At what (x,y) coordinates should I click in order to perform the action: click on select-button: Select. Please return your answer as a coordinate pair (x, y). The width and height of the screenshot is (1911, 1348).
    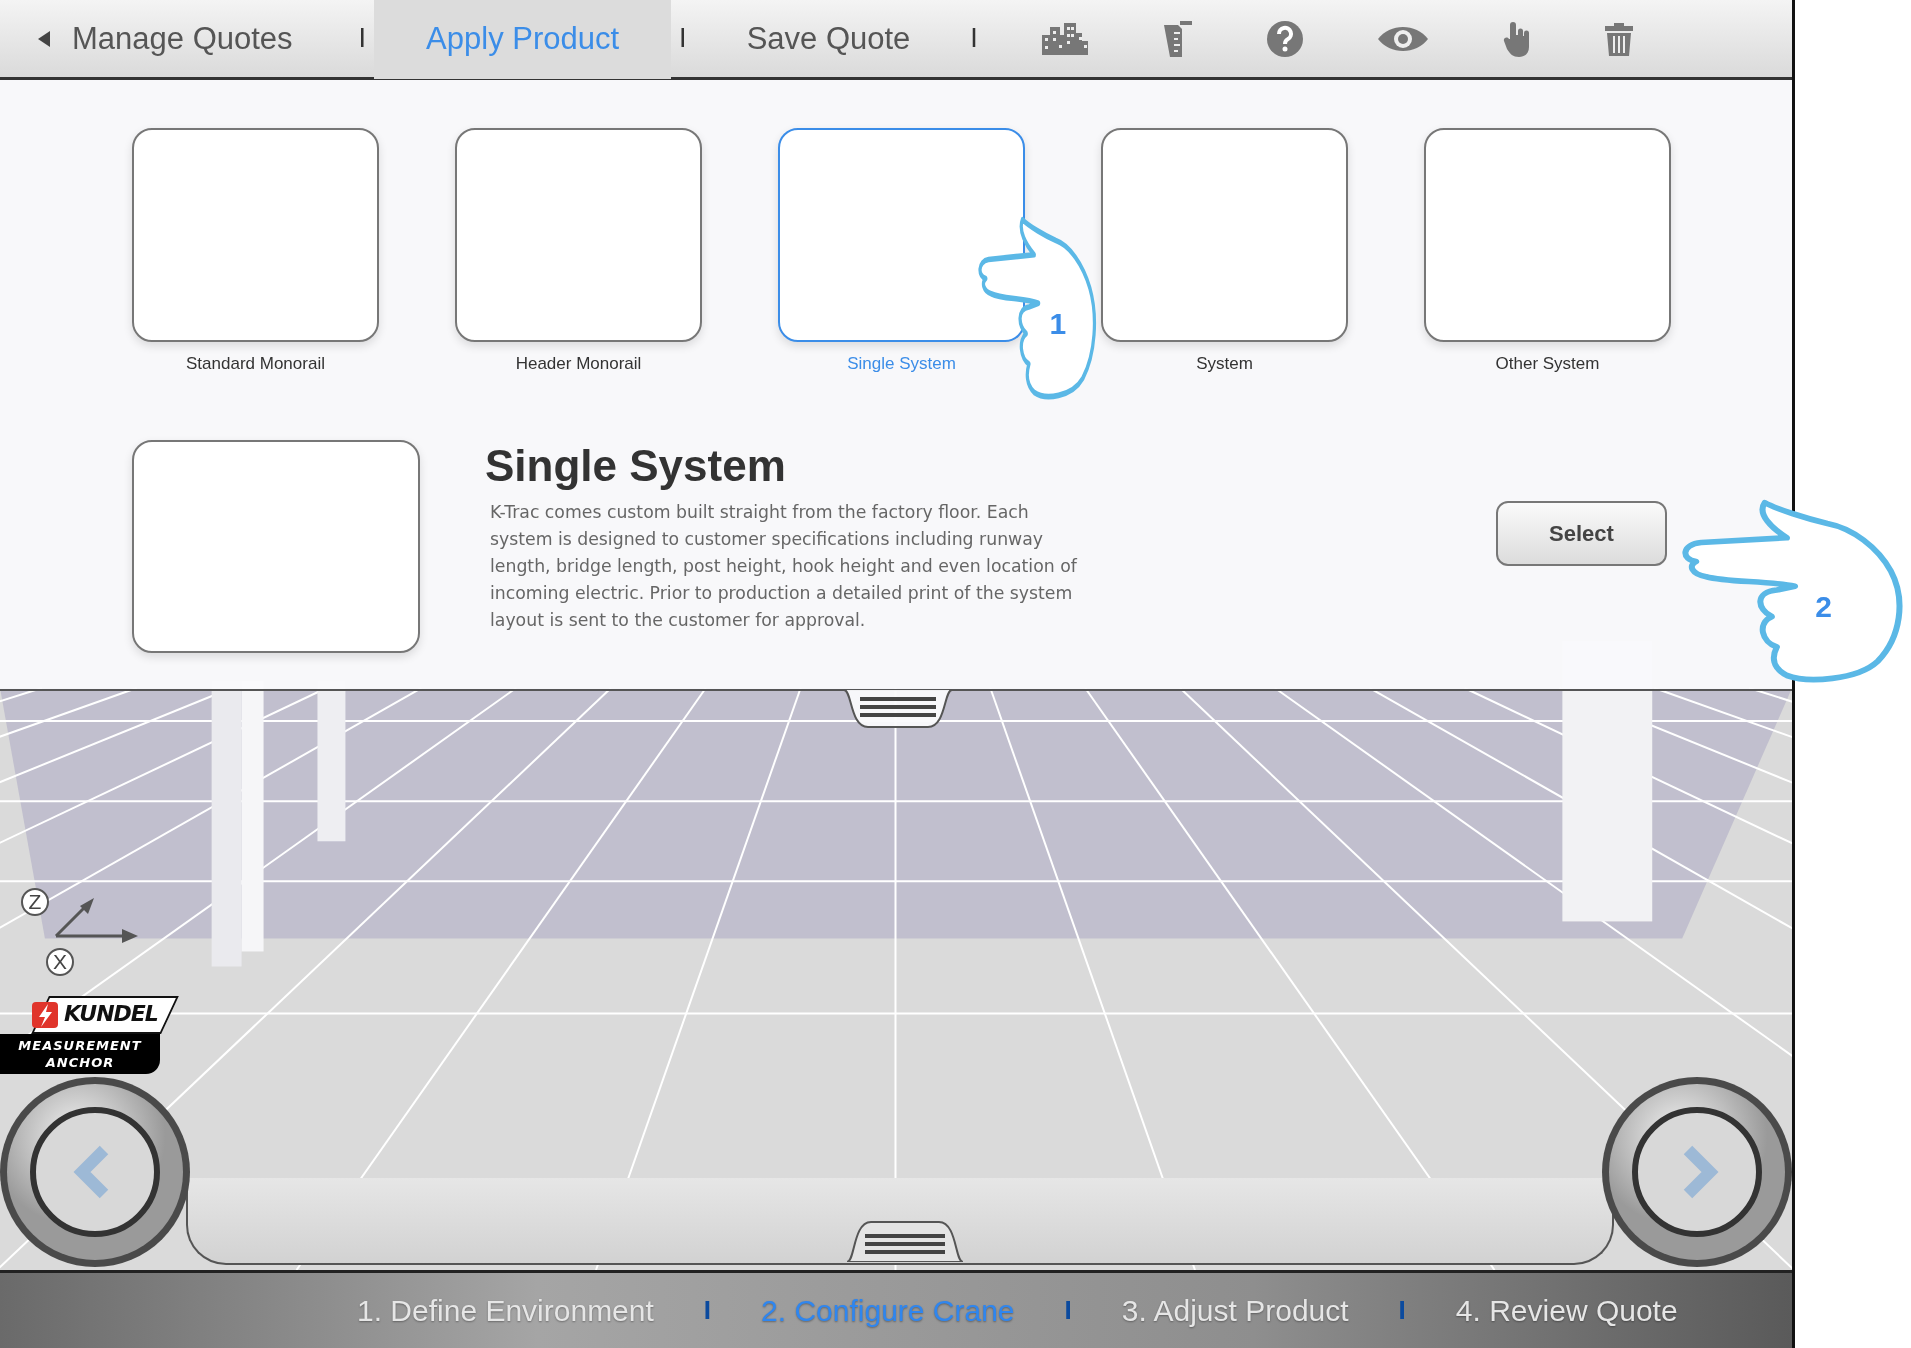
    Looking at the image, I should click on (1581, 533).